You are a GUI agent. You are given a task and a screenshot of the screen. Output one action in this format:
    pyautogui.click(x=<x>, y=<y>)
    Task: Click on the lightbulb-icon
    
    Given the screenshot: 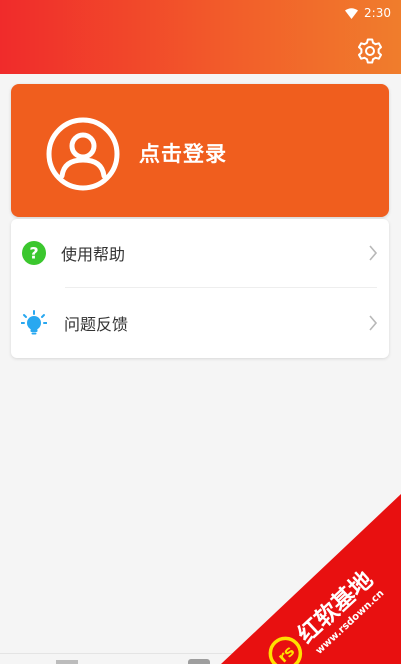 What is the action you would take?
    pyautogui.click(x=34, y=323)
    